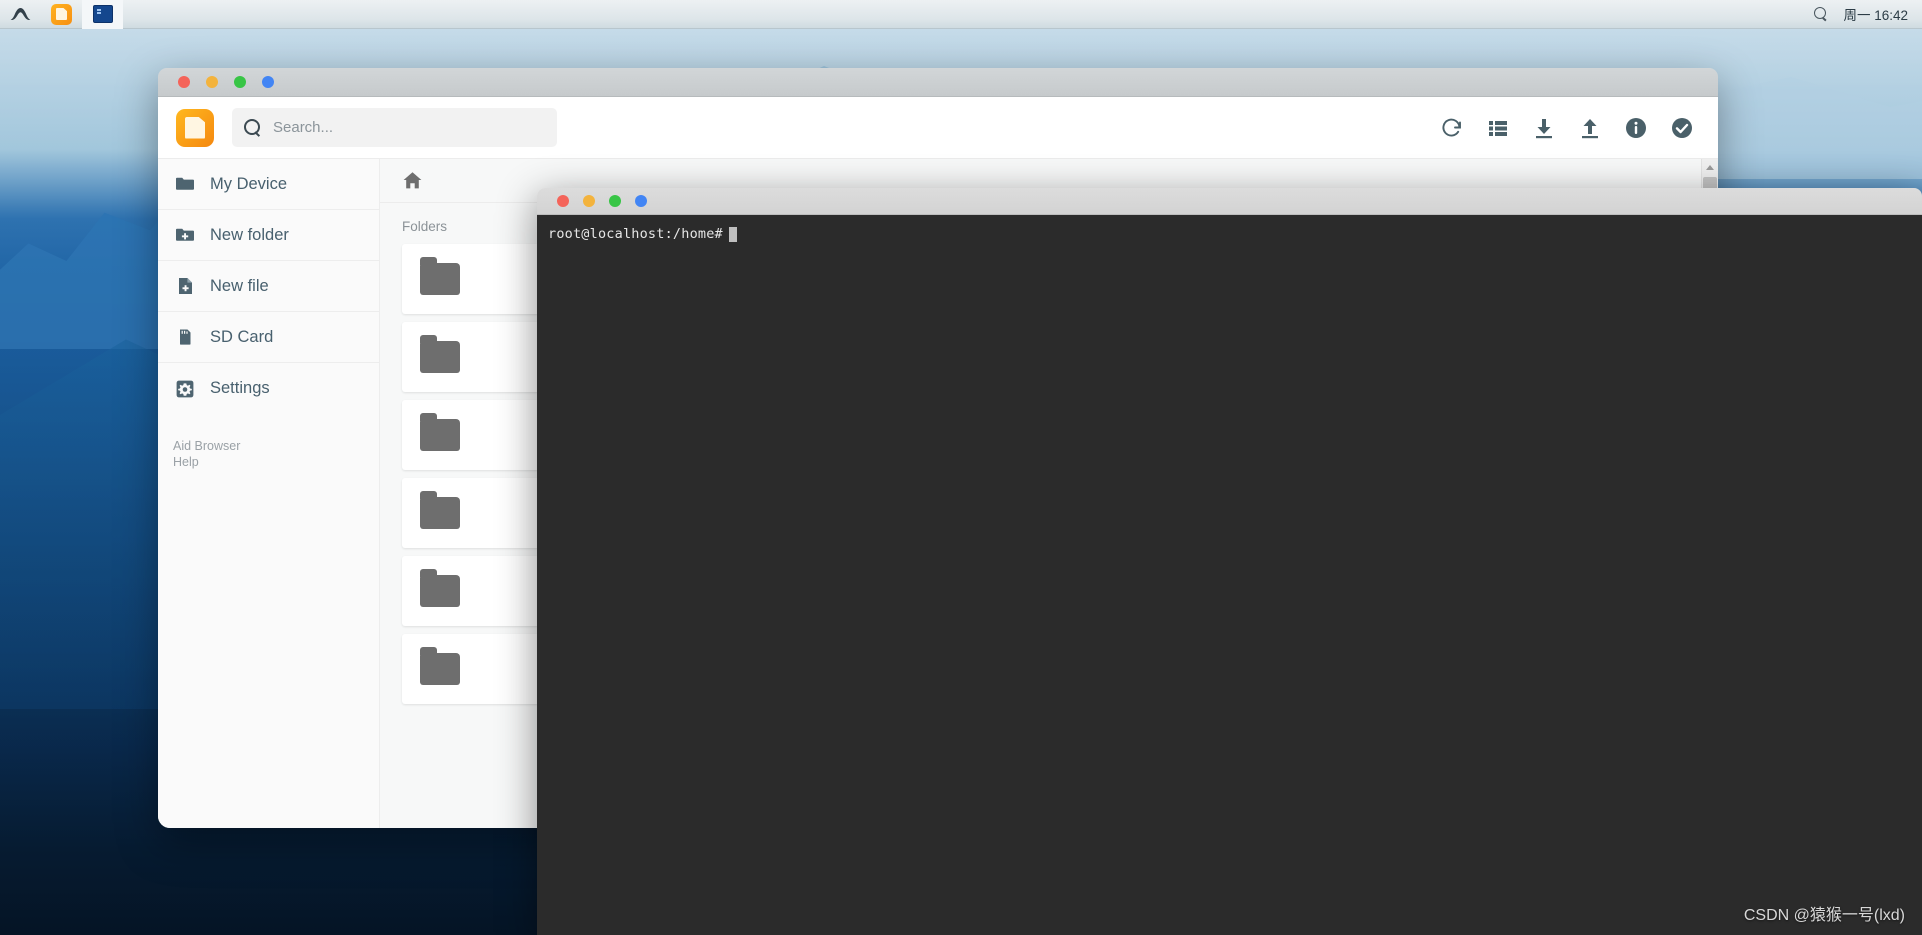 This screenshot has height=935, width=1922. Describe the element at coordinates (961, 14) in the screenshot. I see `system-topbar: 周一 16:42` at that location.